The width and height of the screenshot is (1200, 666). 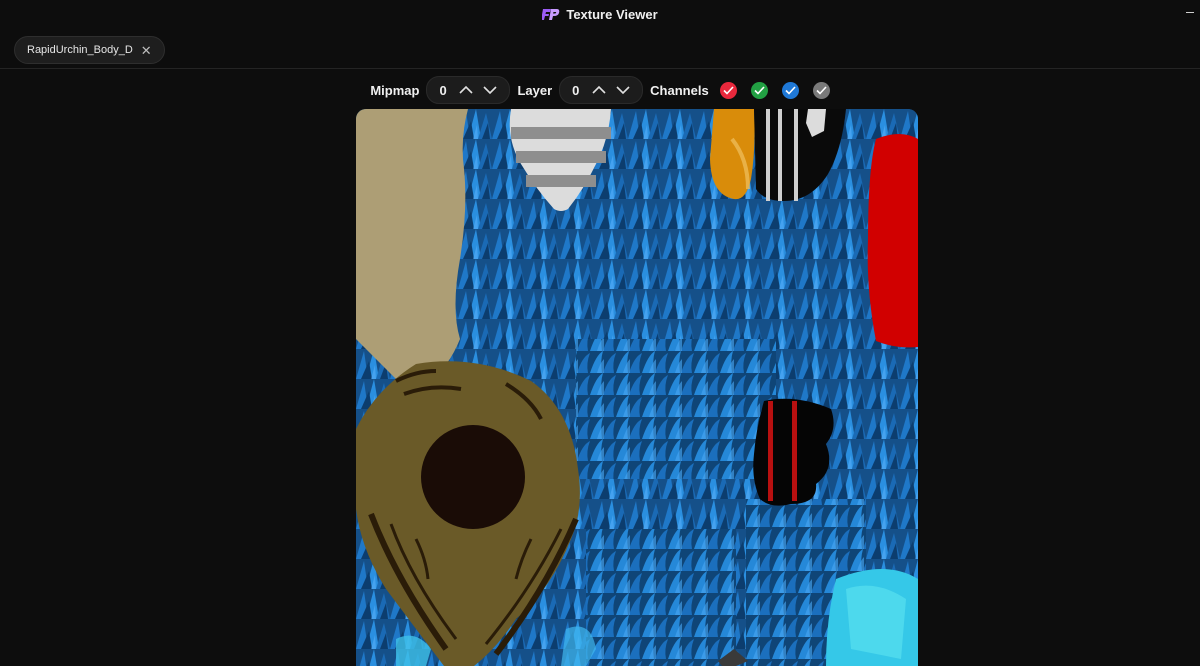 I want to click on divider, so click(x=600, y=68).